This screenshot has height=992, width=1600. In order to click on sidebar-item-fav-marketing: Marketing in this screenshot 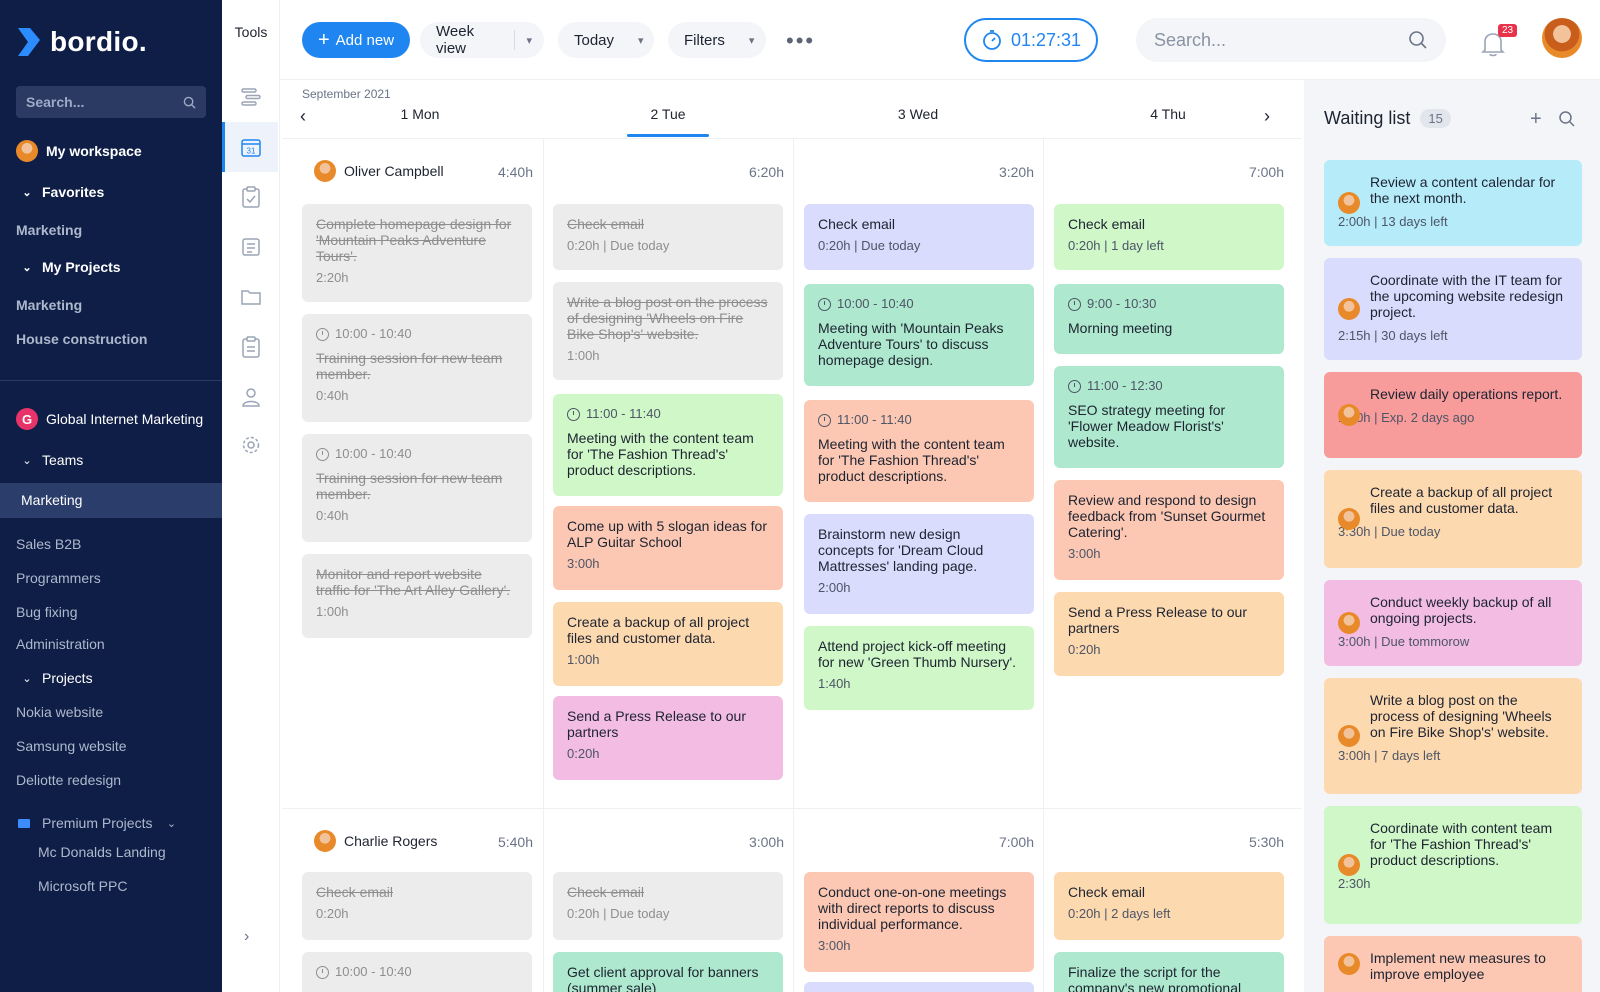, I will do `click(49, 230)`.